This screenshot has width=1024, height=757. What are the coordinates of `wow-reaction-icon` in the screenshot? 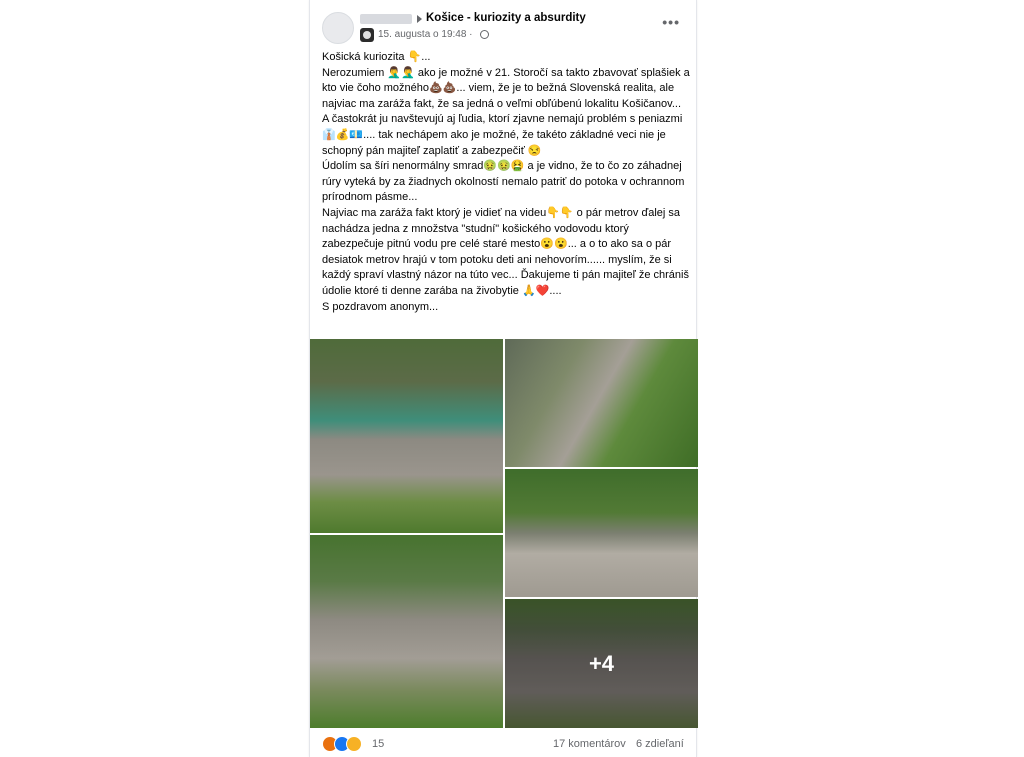 It's located at (354, 744).